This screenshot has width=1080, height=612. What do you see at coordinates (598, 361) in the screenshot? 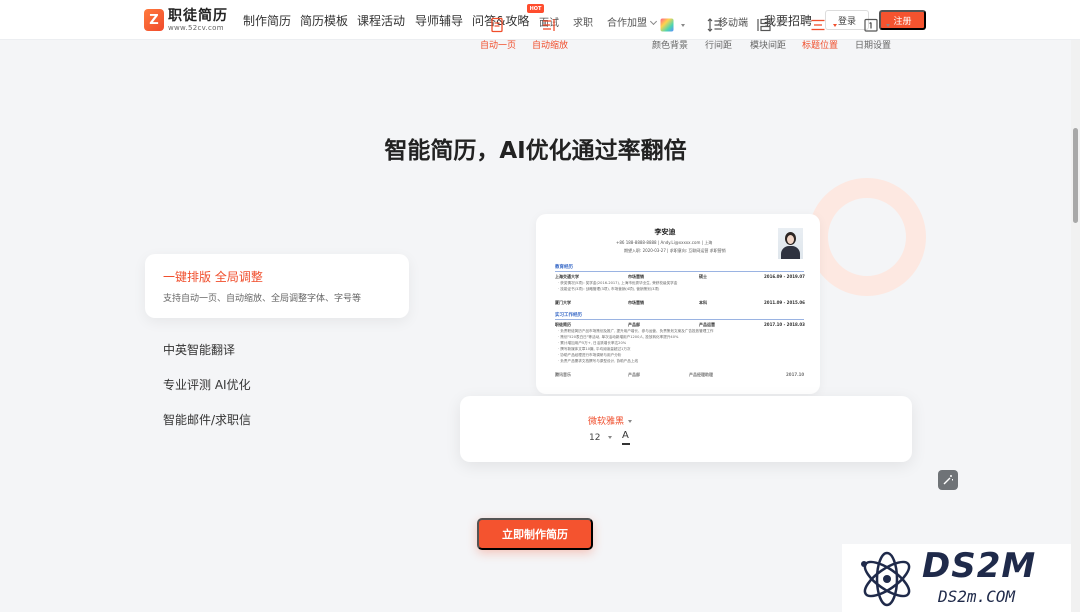
I see `resume-text: · 负责产品需求文档撰写与原型设计, 协助产品上线` at bounding box center [598, 361].